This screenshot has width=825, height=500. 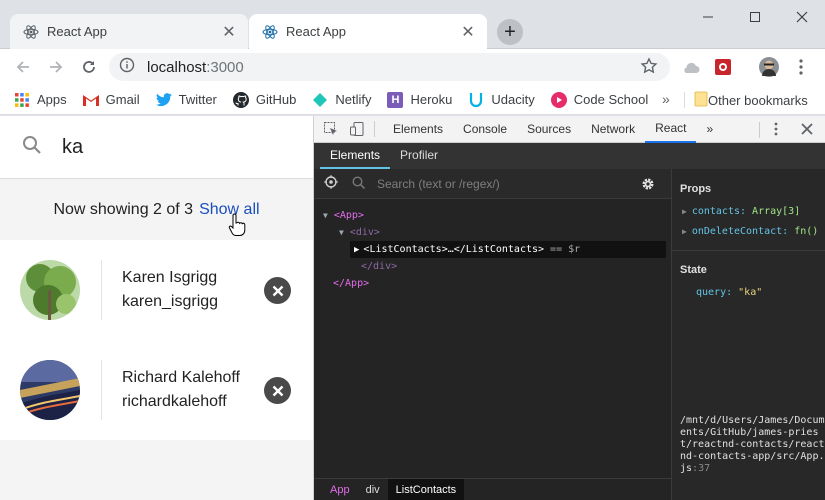 I want to click on other-bookmarks-label: Other bookmarks, so click(x=758, y=100).